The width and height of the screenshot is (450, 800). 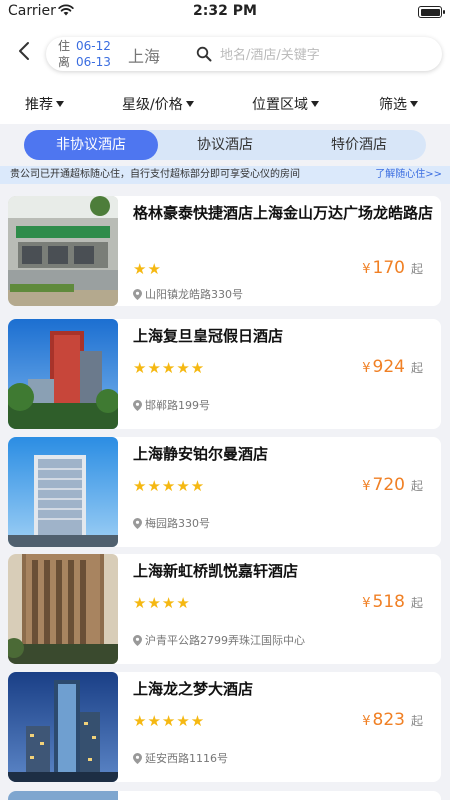 I want to click on hotel-price: ¥924 起, so click(x=392, y=367).